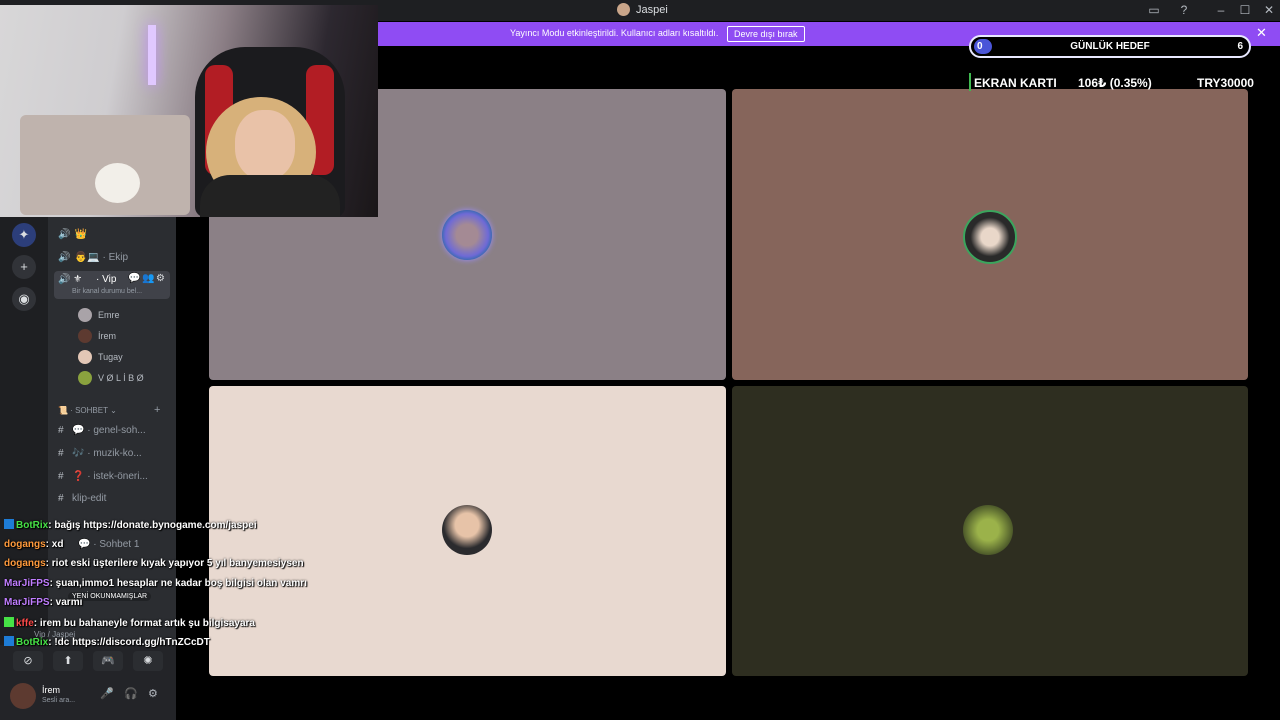 The width and height of the screenshot is (1280, 720). What do you see at coordinates (107, 693) in the screenshot?
I see `microphone-icon: 🎤` at bounding box center [107, 693].